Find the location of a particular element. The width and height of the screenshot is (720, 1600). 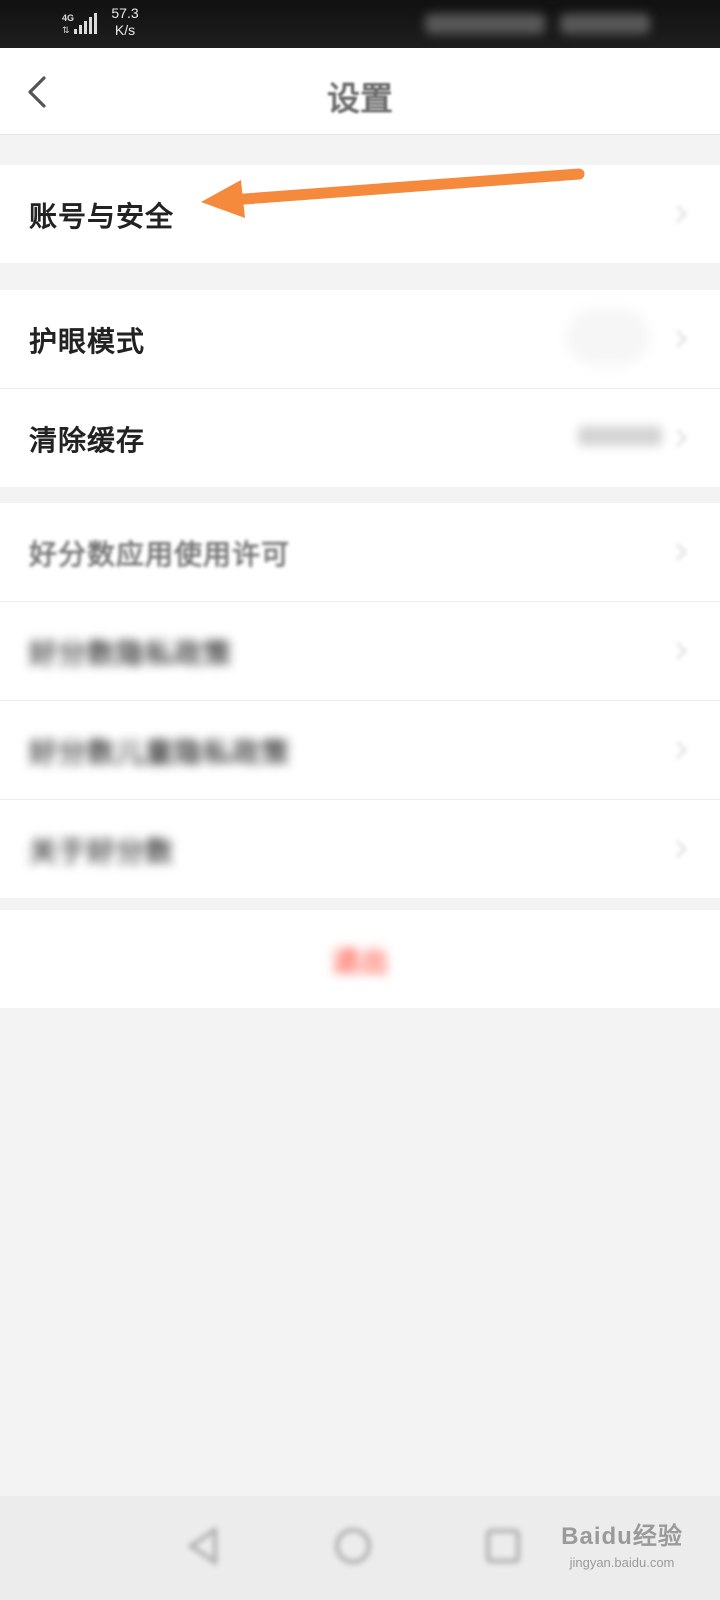

network-speed-value: 57.3 is located at coordinates (125, 13).